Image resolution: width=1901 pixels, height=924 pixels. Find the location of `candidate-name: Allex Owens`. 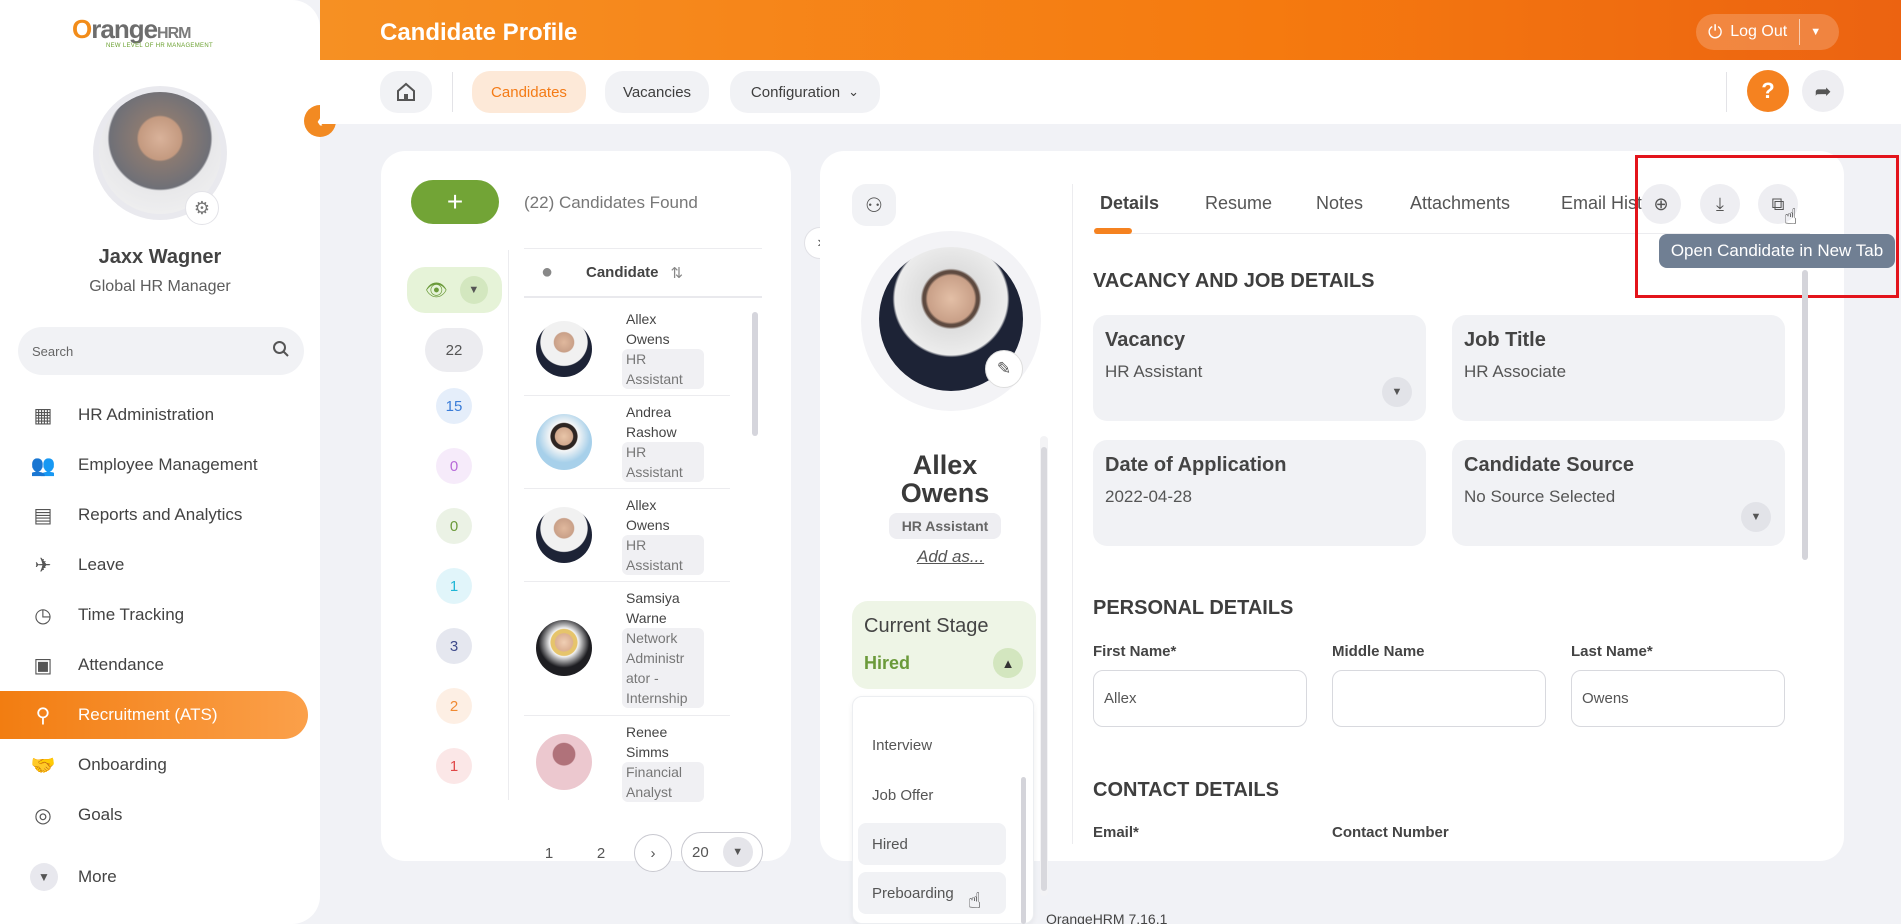

candidate-name: Allex Owens is located at coordinates (648, 329).